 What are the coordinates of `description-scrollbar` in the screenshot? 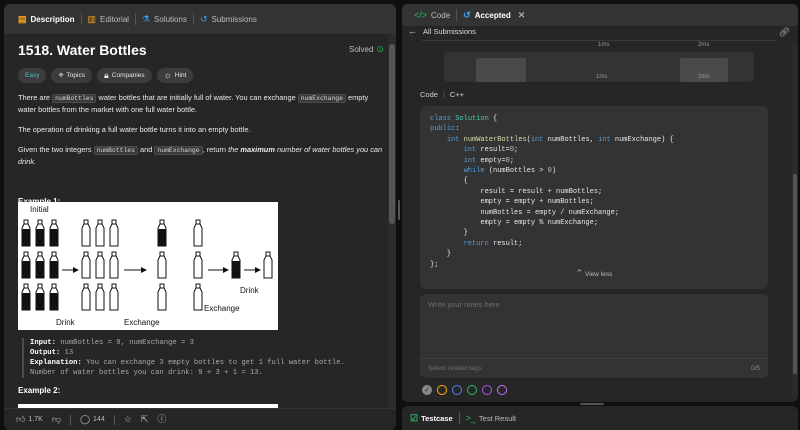 It's located at (392, 221).